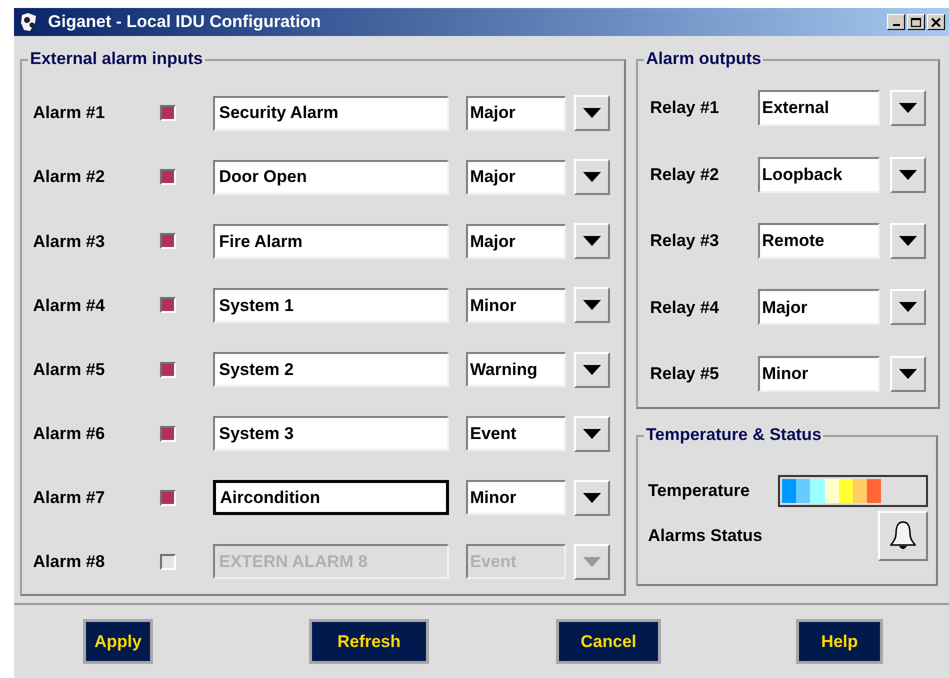  Describe the element at coordinates (699, 491) in the screenshot. I see `temperature-label: Temperature` at that location.